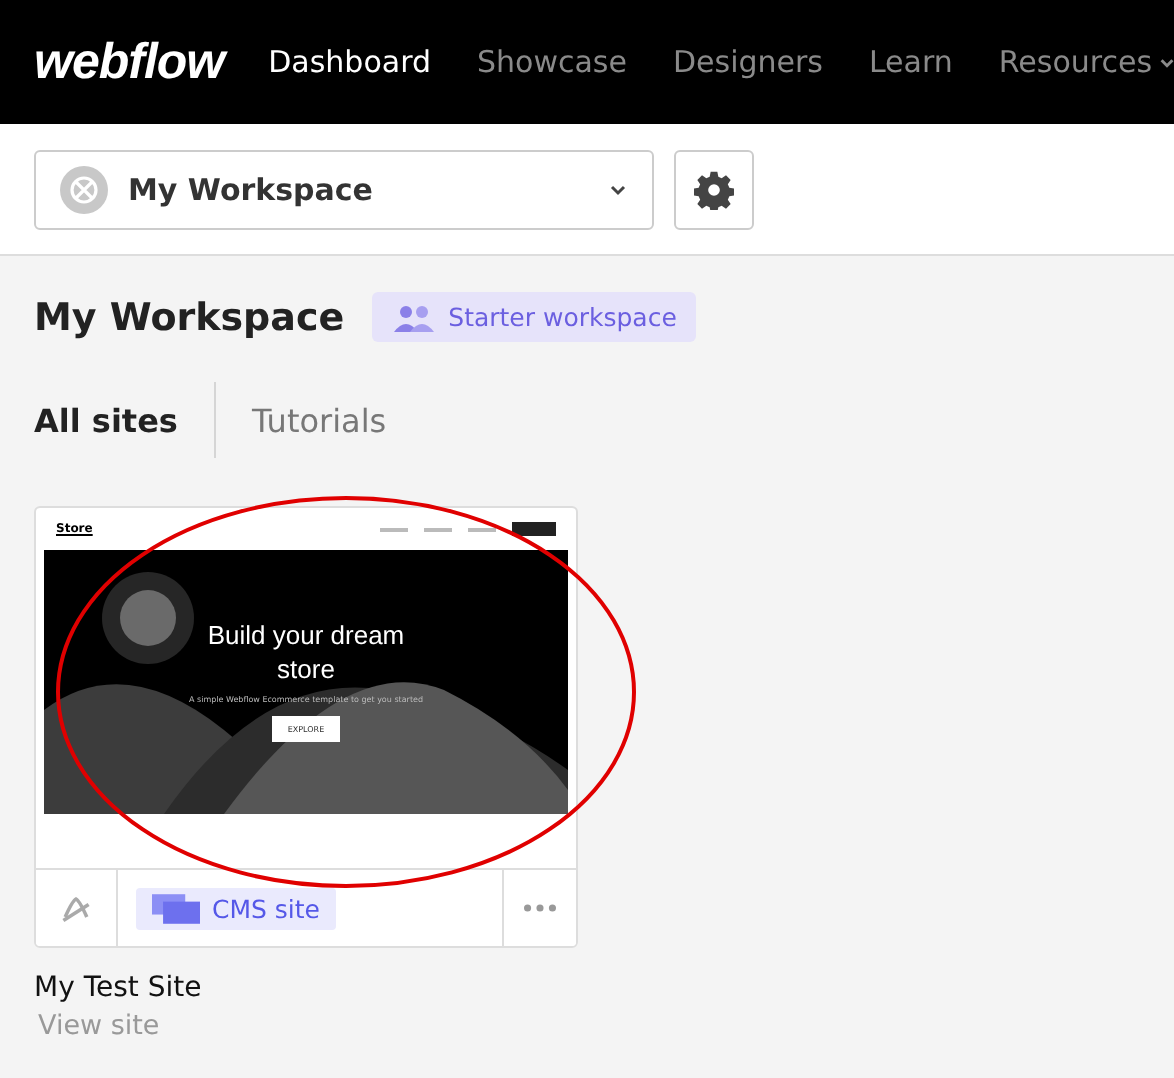 The image size is (1174, 1078). I want to click on badge-label: Starter workspace, so click(562, 317).